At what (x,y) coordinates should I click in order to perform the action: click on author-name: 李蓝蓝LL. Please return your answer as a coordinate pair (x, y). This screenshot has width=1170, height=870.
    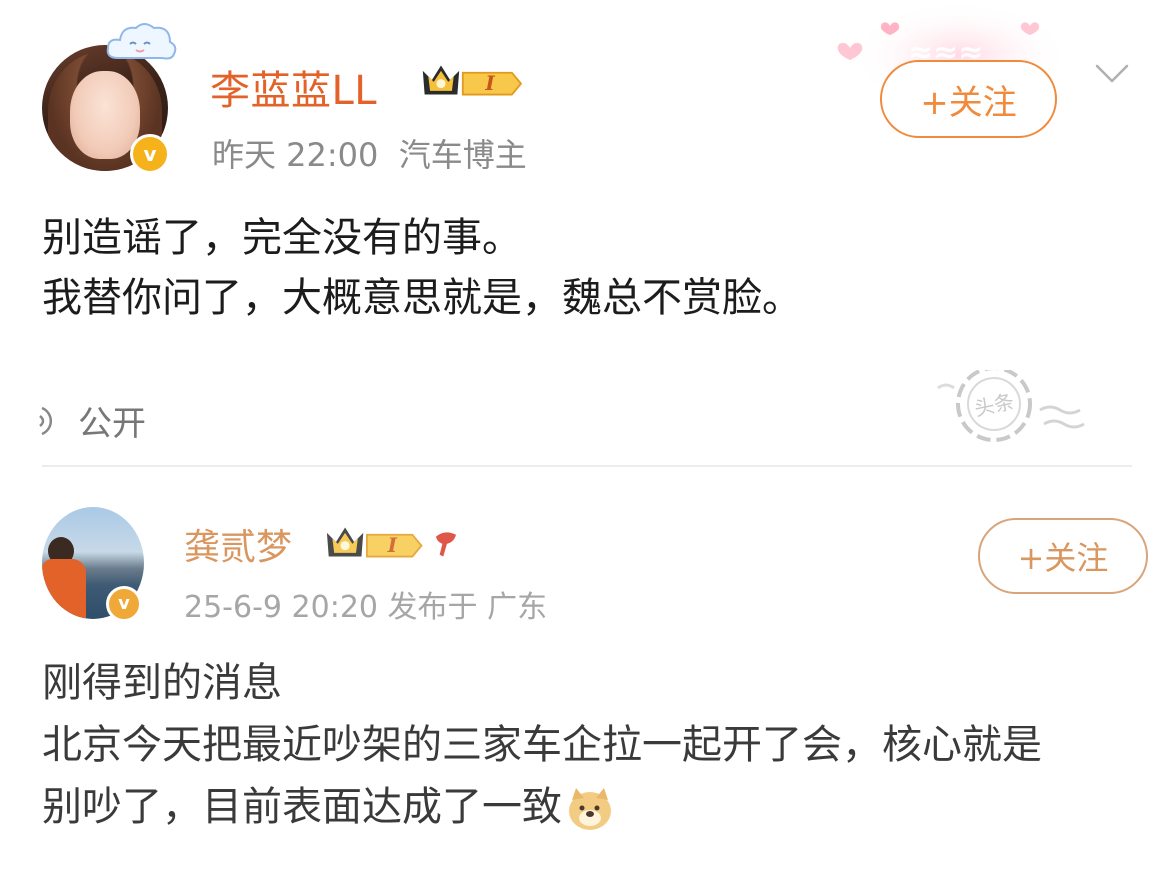
    Looking at the image, I should click on (293, 87).